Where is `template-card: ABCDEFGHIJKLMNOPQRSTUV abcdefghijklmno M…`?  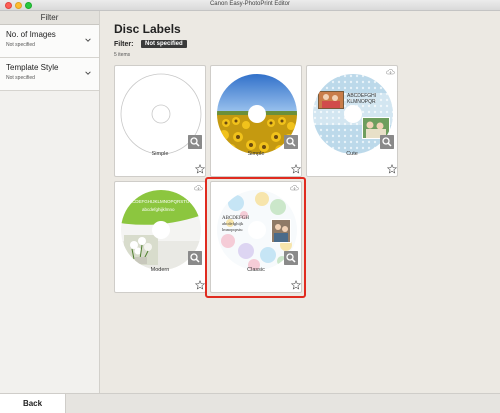 template-card: ABCDEFGHIJKLMNOPQRSTUV abcdefghijklmno M… is located at coordinates (160, 237).